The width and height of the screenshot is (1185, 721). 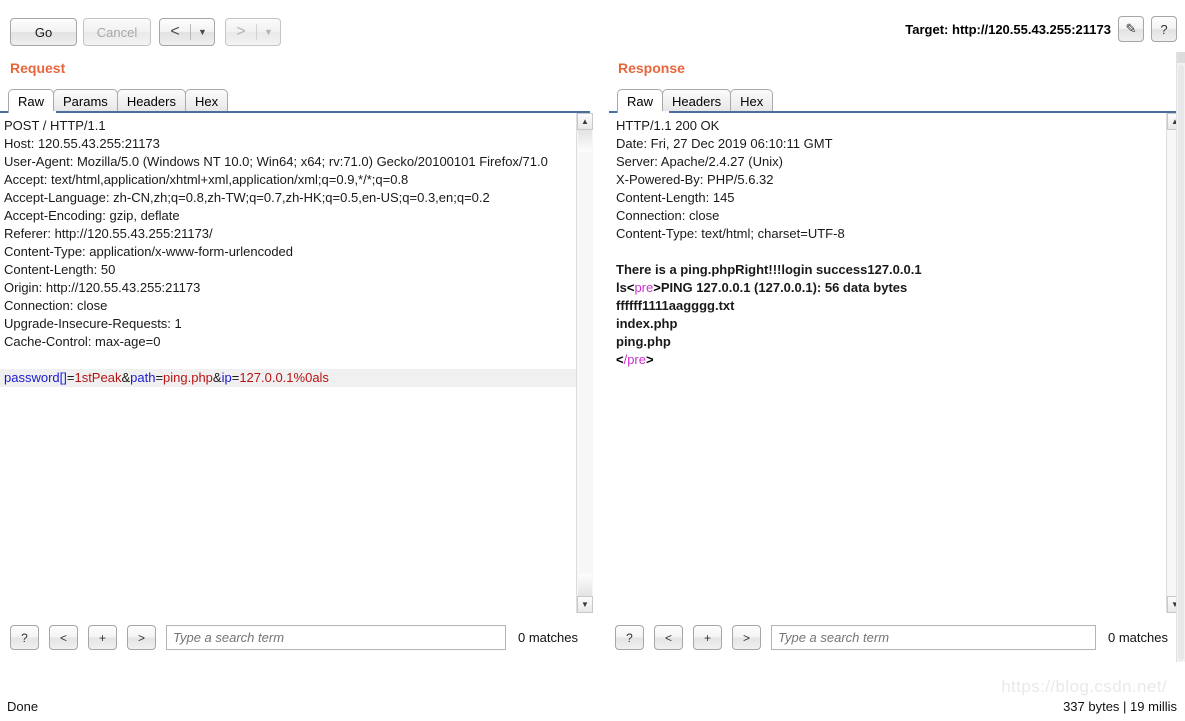 What do you see at coordinates (117, 32) in the screenshot?
I see `cancel-button: Cancel` at bounding box center [117, 32].